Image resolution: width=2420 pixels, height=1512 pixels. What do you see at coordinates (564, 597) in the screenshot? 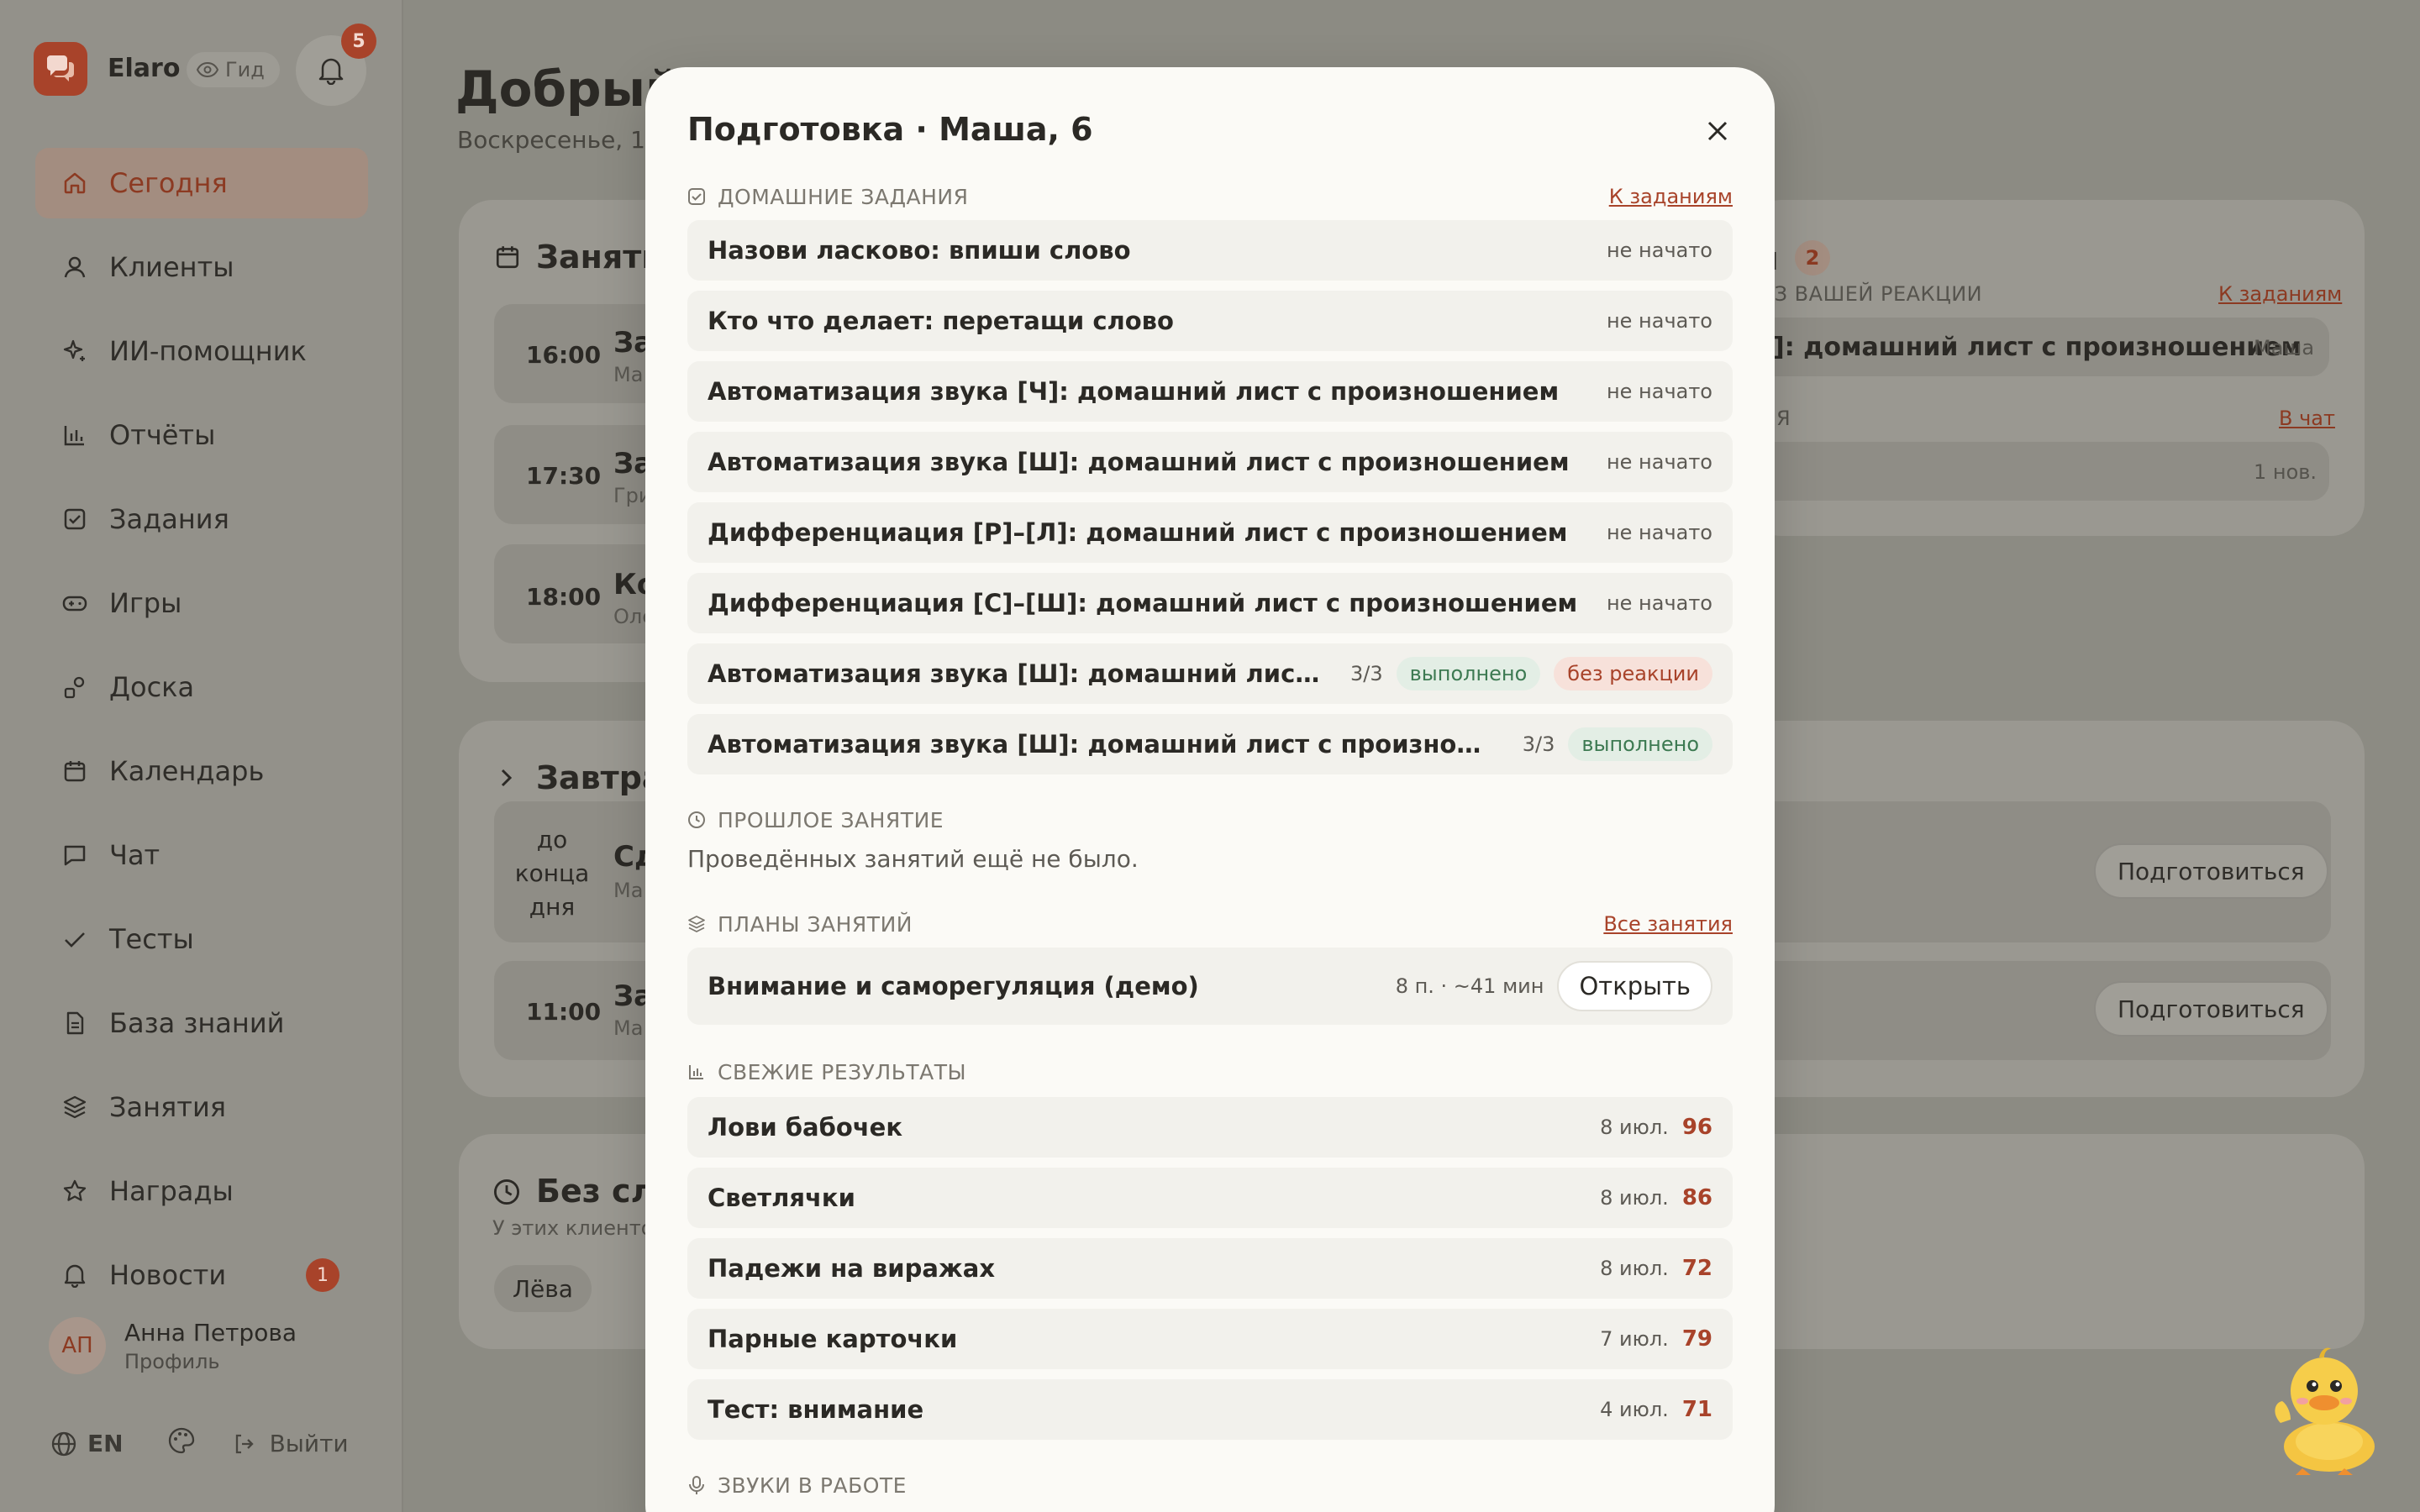
I see `session-time: 18:00` at bounding box center [564, 597].